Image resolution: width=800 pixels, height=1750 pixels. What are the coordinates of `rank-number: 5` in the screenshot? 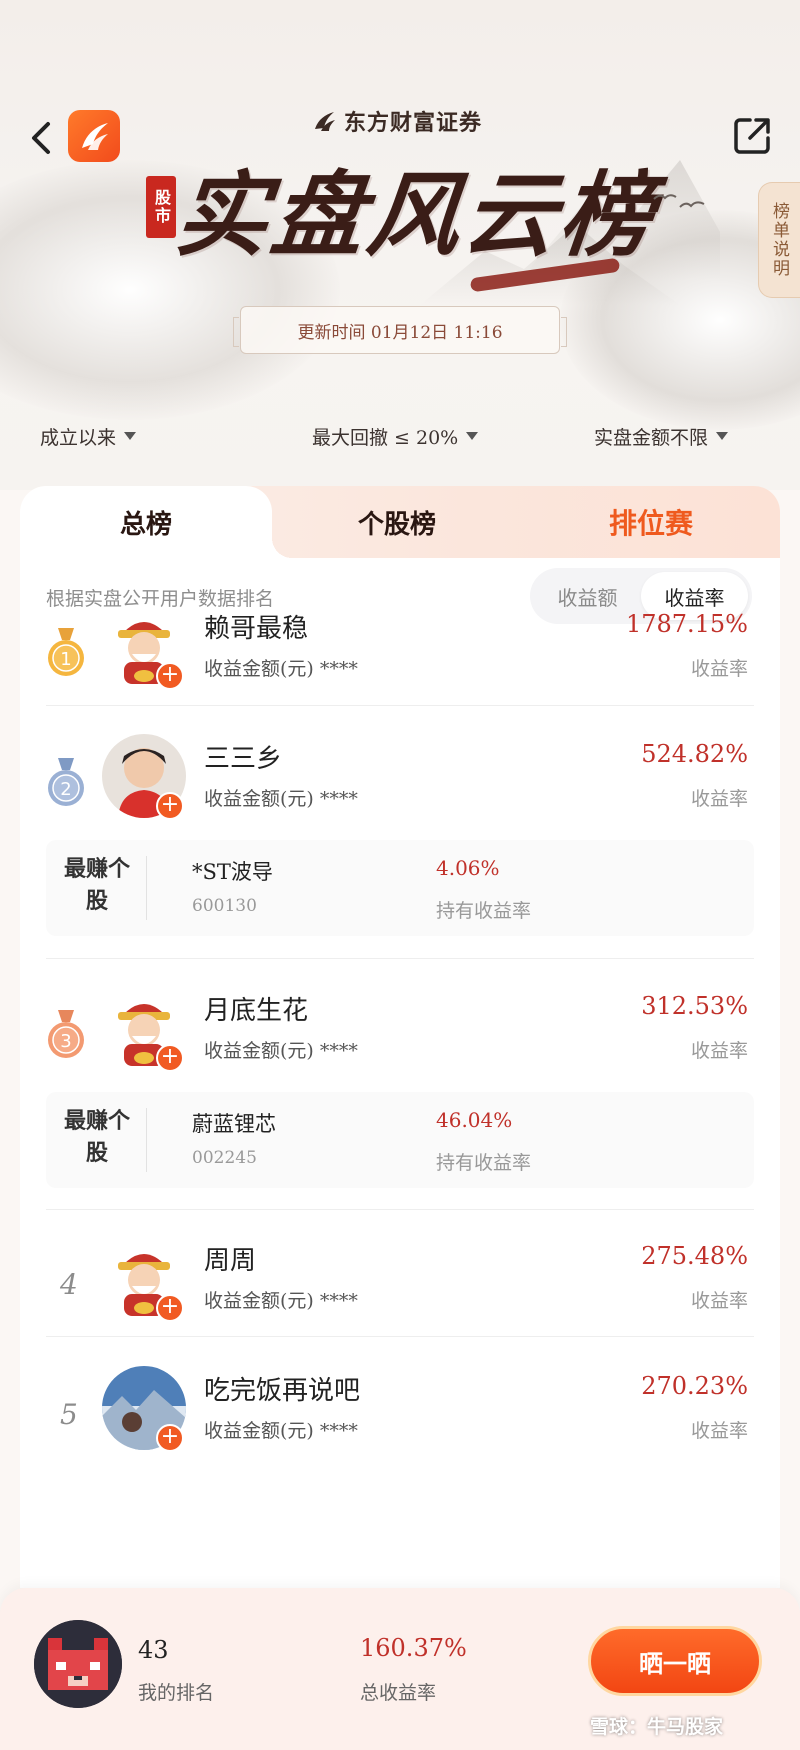 It's located at (69, 1414).